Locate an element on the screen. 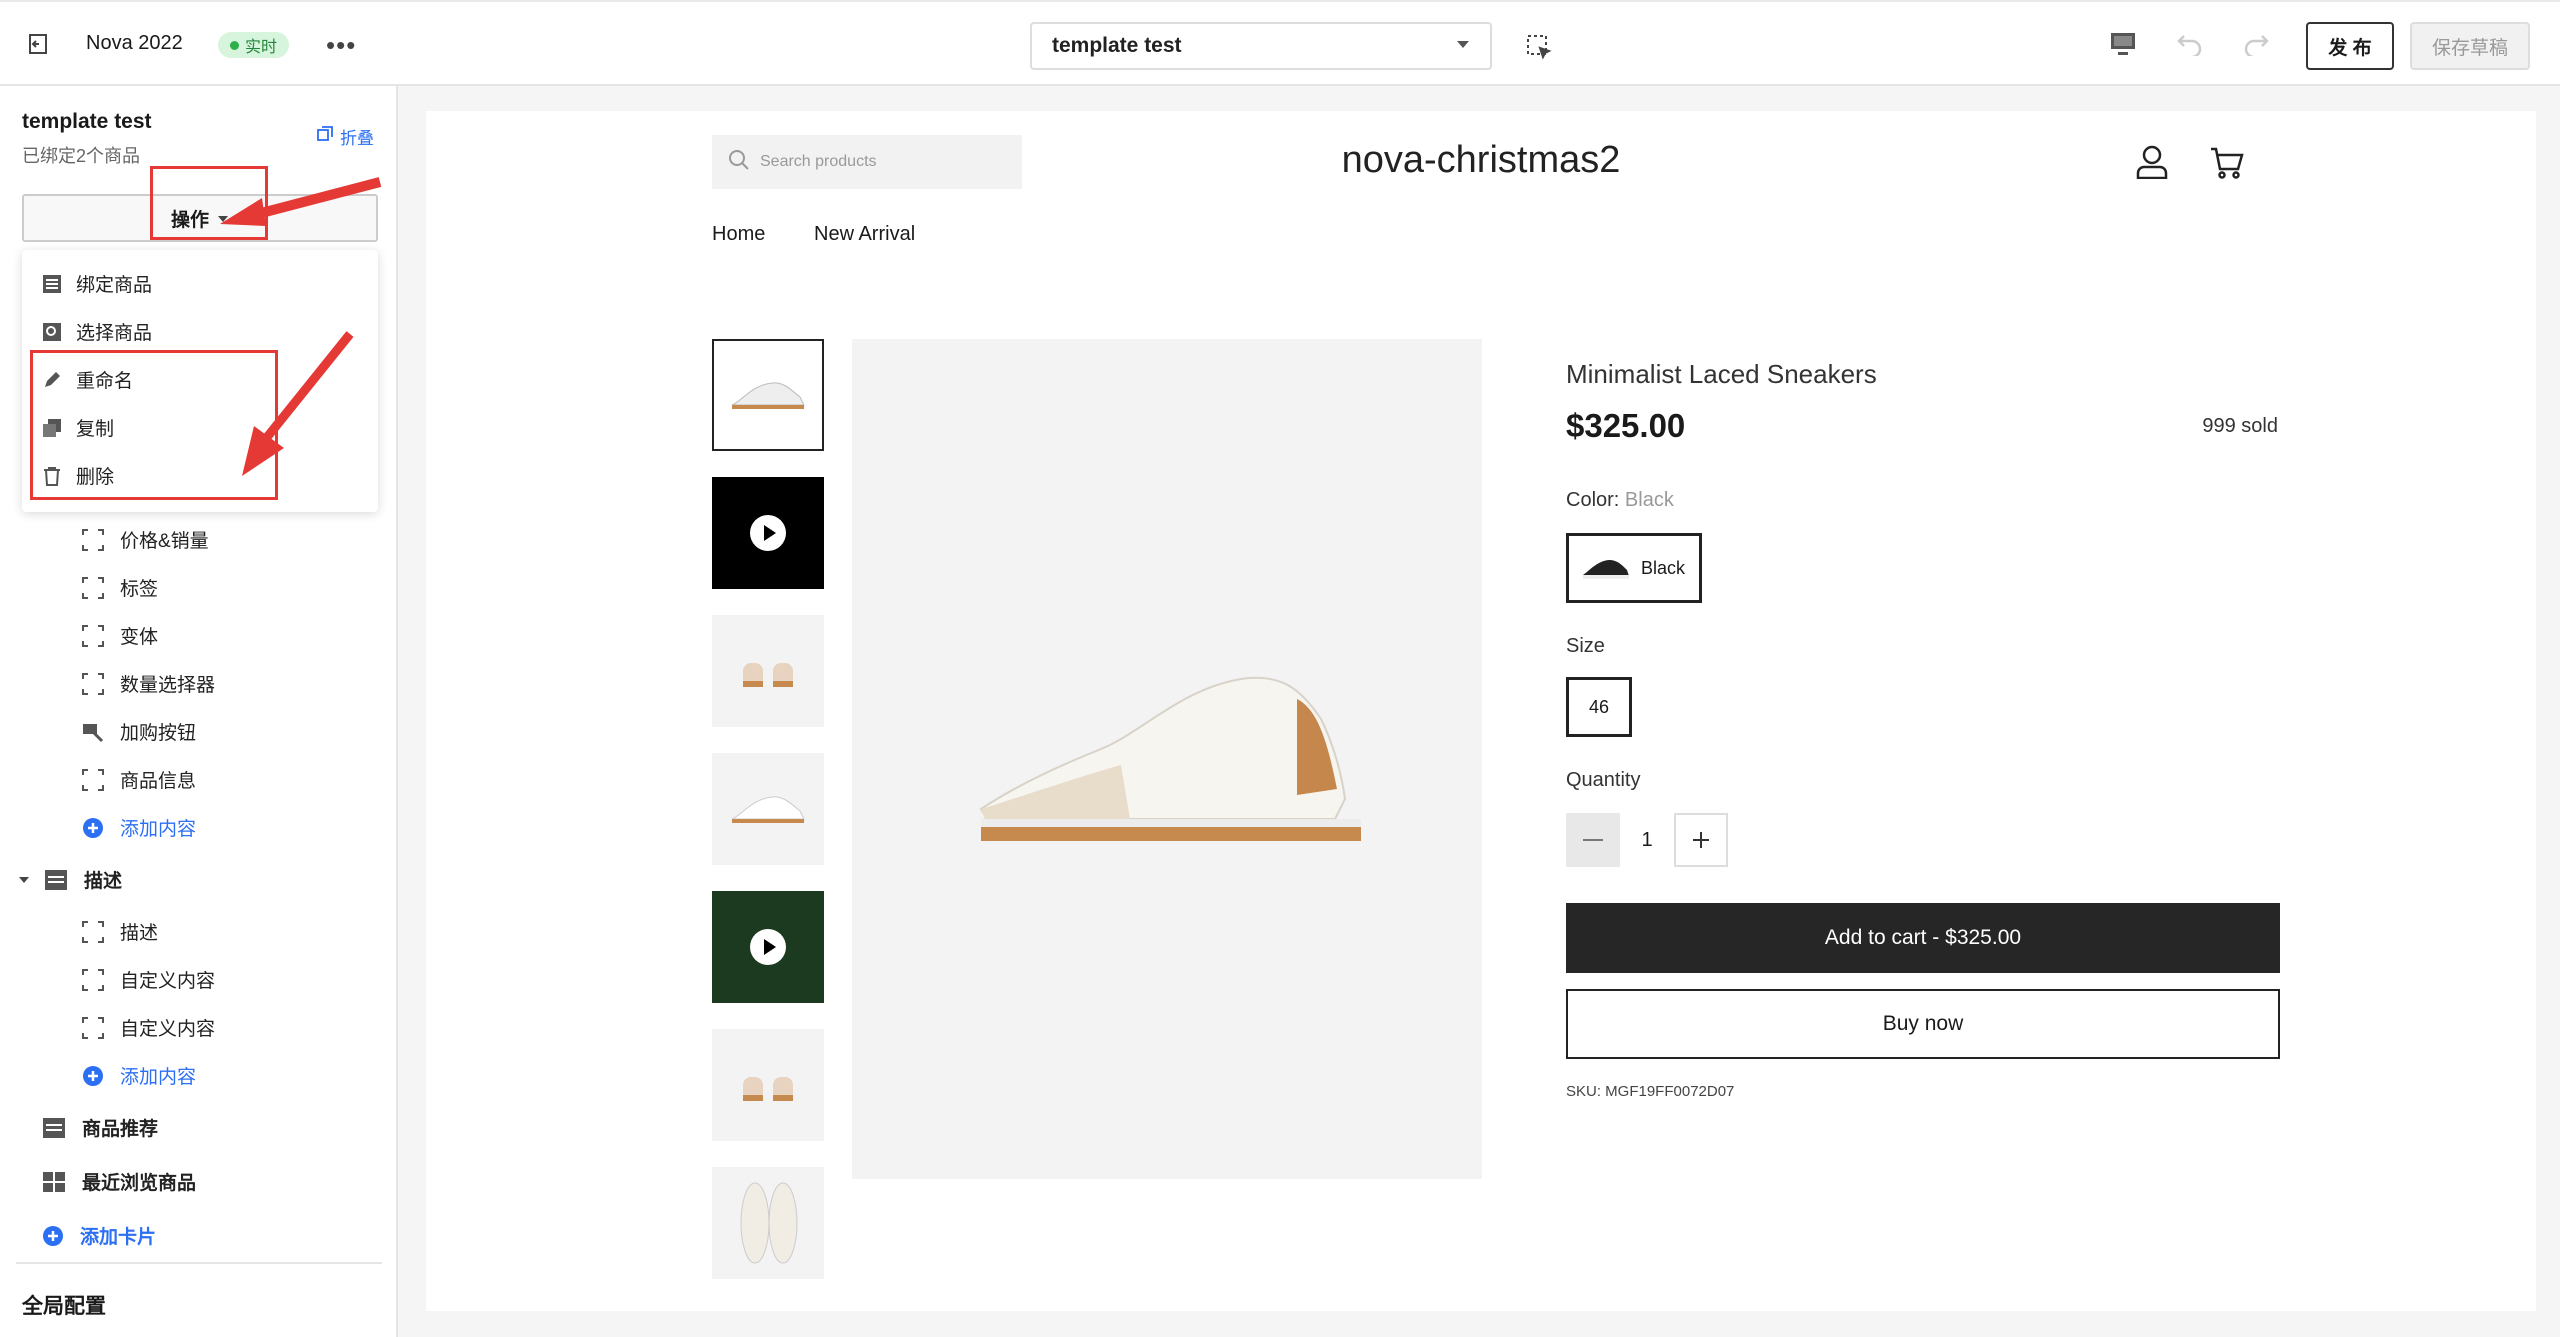  sold-count: 999 sold is located at coordinates (2240, 426).